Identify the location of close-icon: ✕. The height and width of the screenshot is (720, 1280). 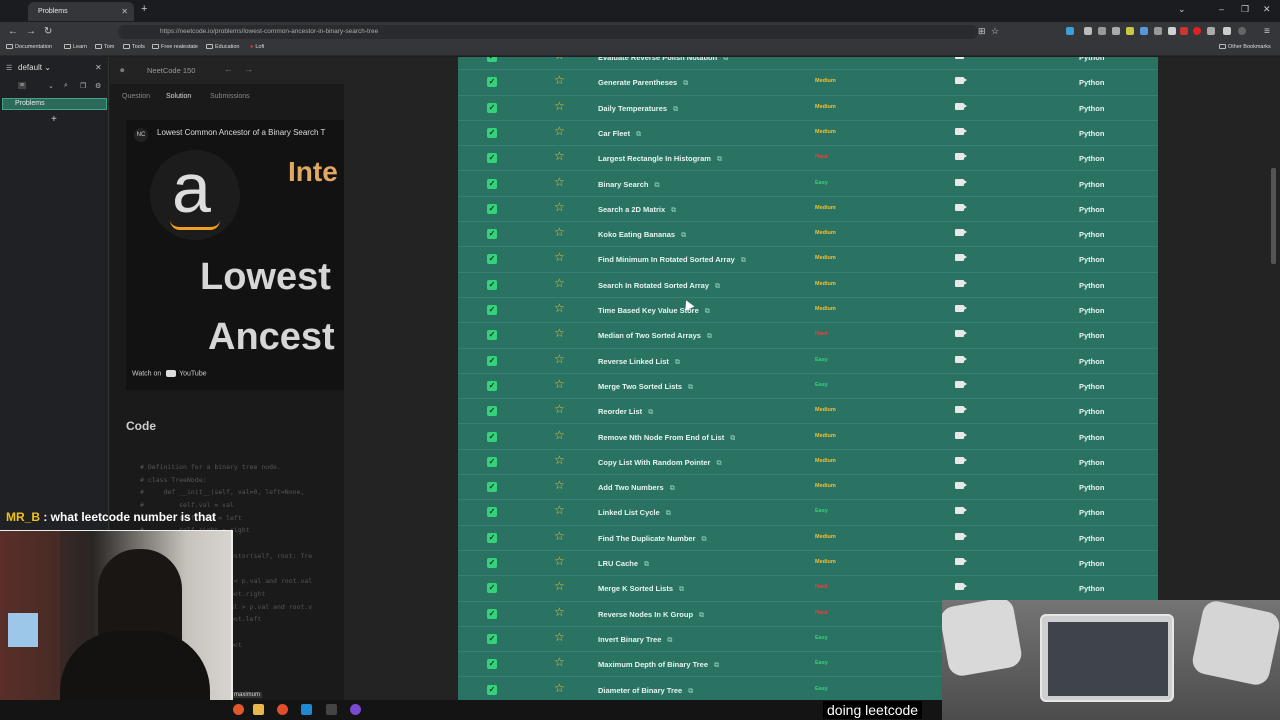
(98, 67).